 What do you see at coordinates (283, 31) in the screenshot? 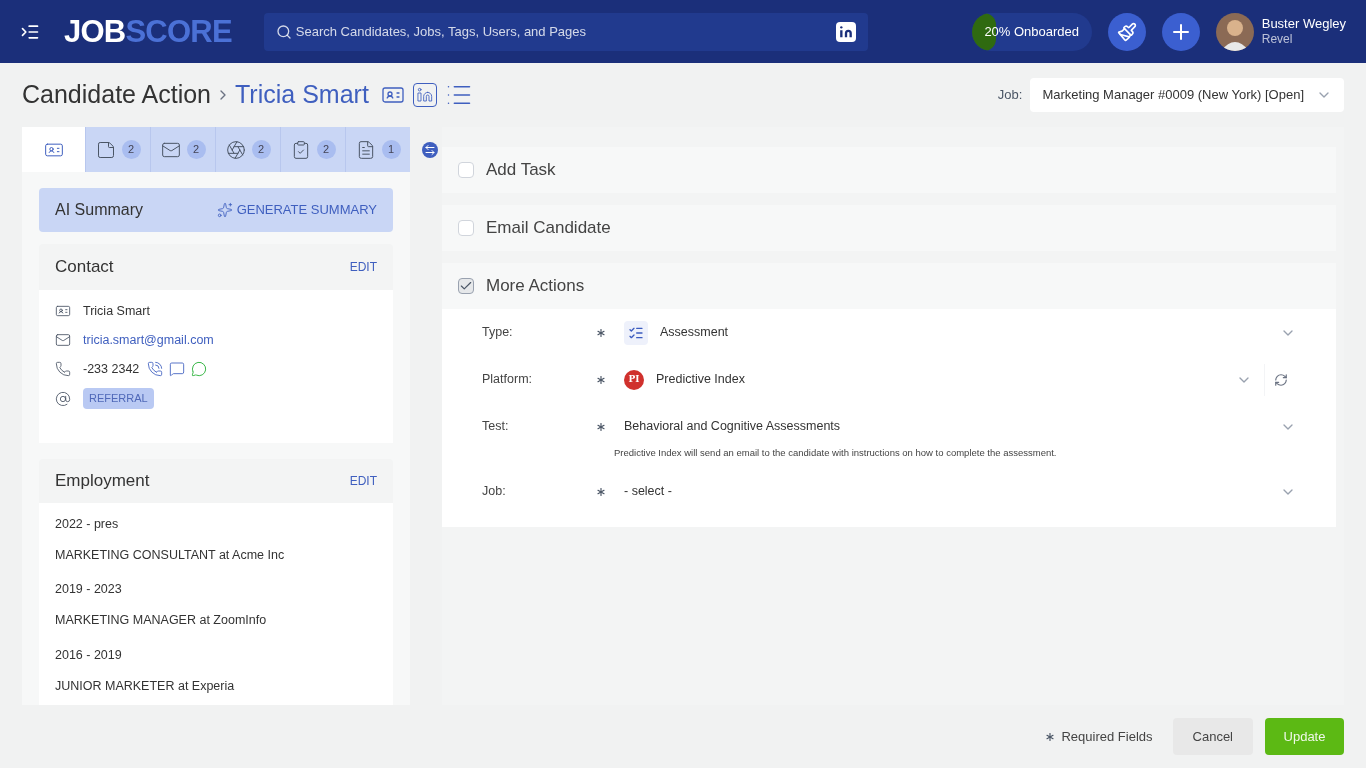
I see `search-icon` at bounding box center [283, 31].